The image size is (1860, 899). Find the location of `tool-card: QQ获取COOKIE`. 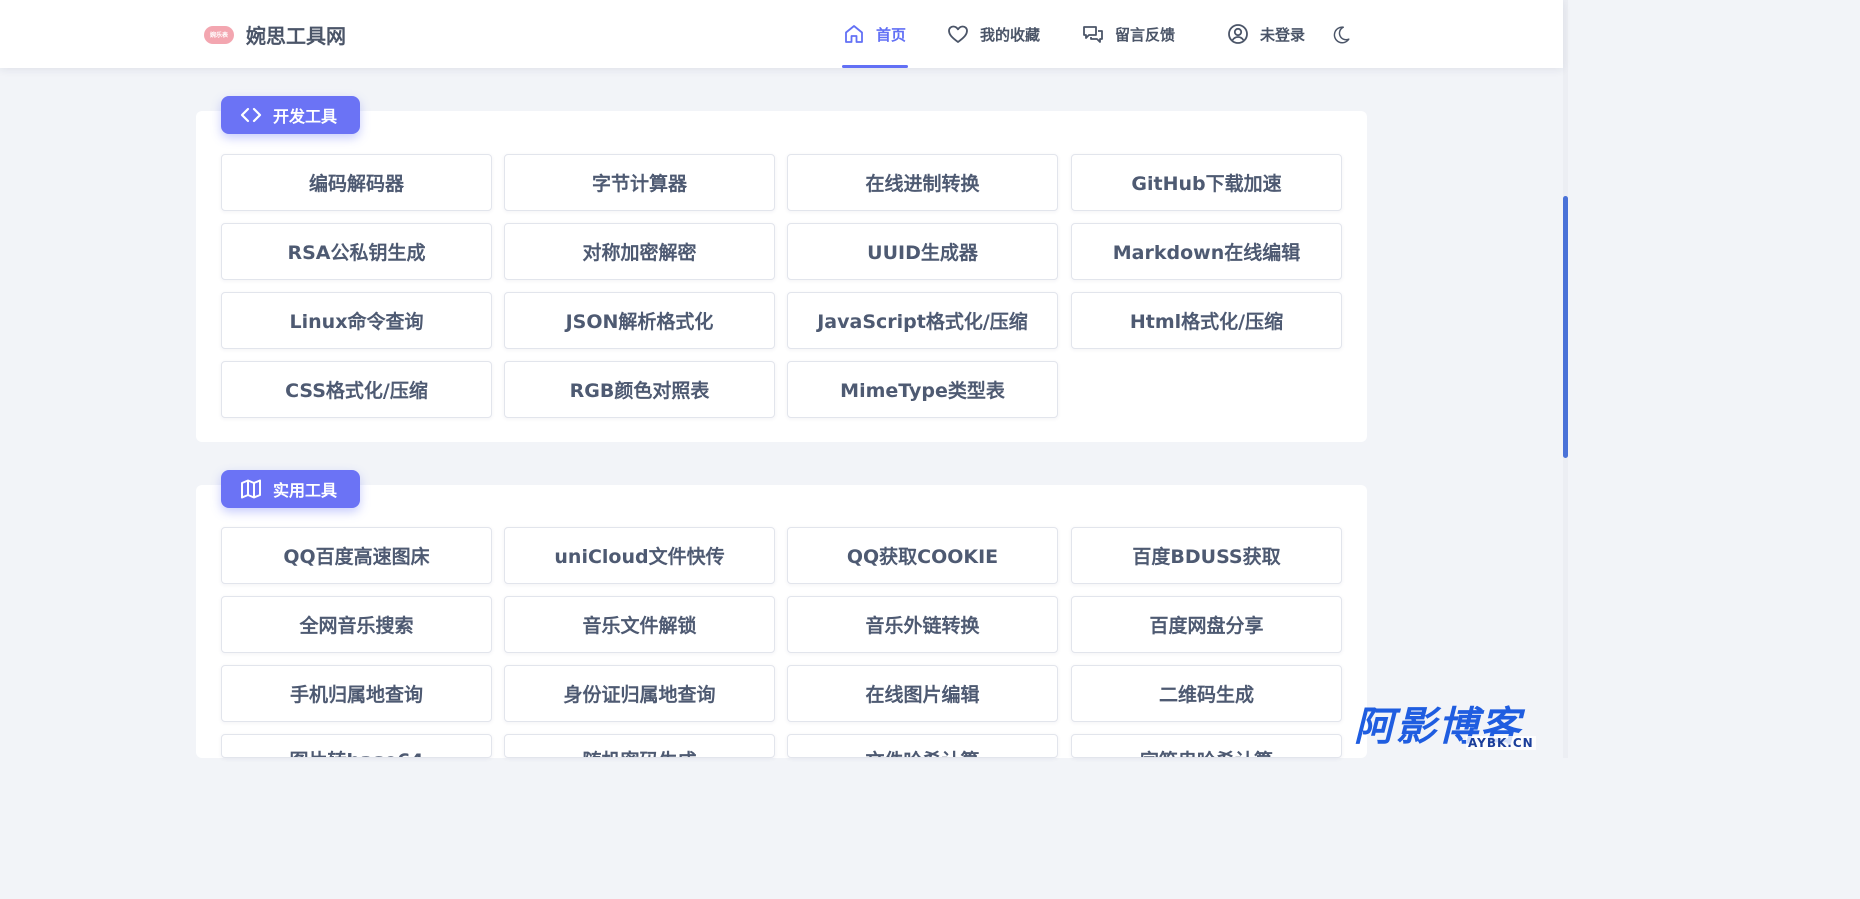

tool-card: QQ获取COOKIE is located at coordinates (922, 555).